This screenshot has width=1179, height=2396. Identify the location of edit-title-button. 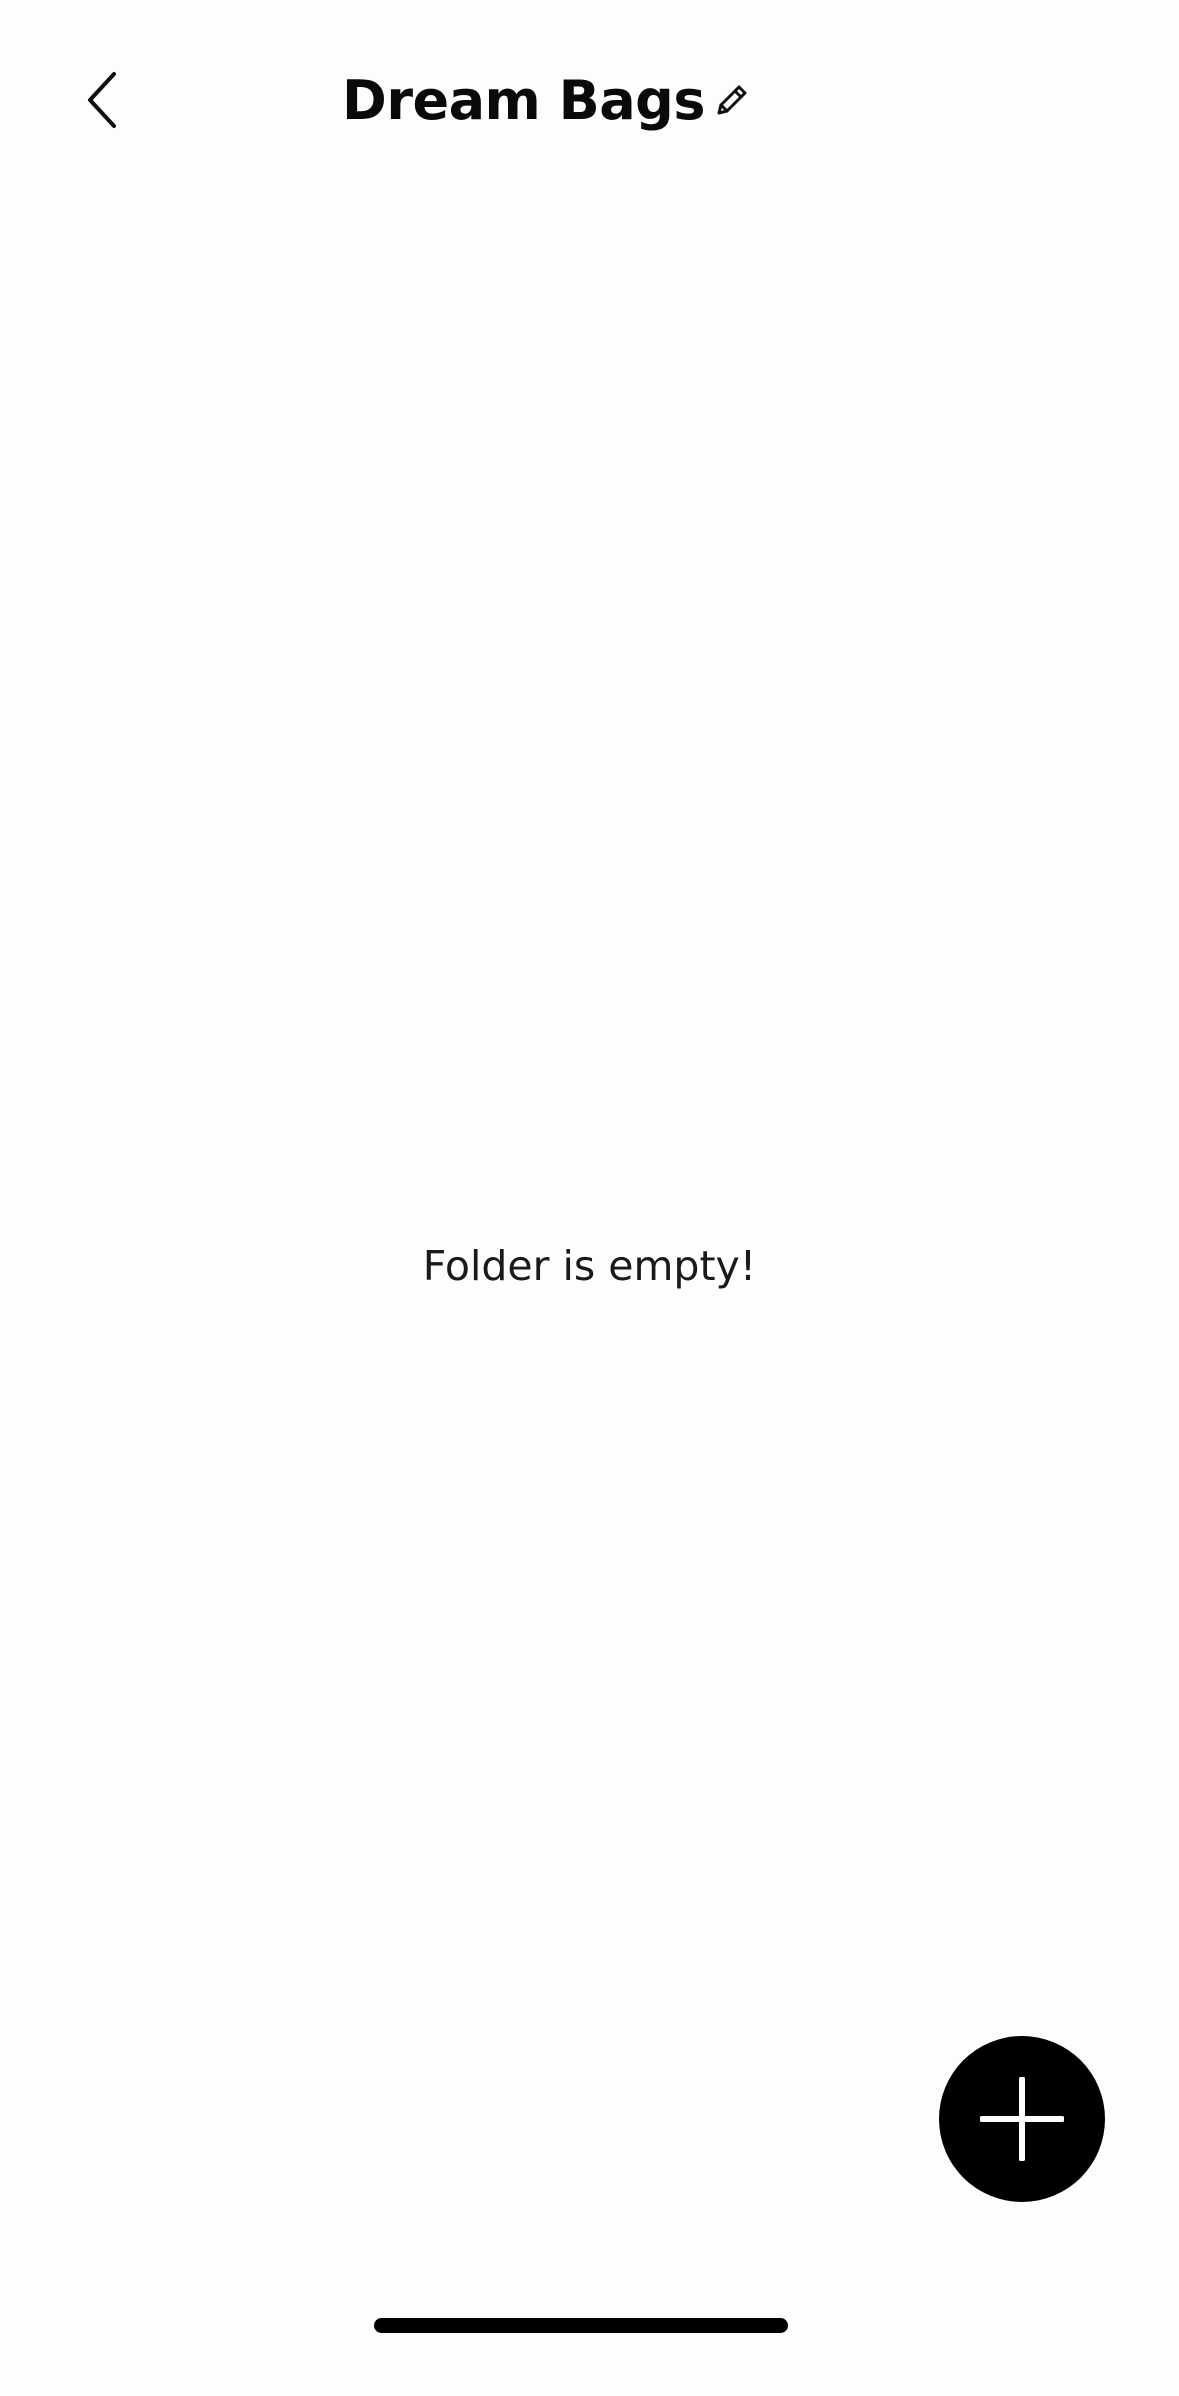
(732, 100).